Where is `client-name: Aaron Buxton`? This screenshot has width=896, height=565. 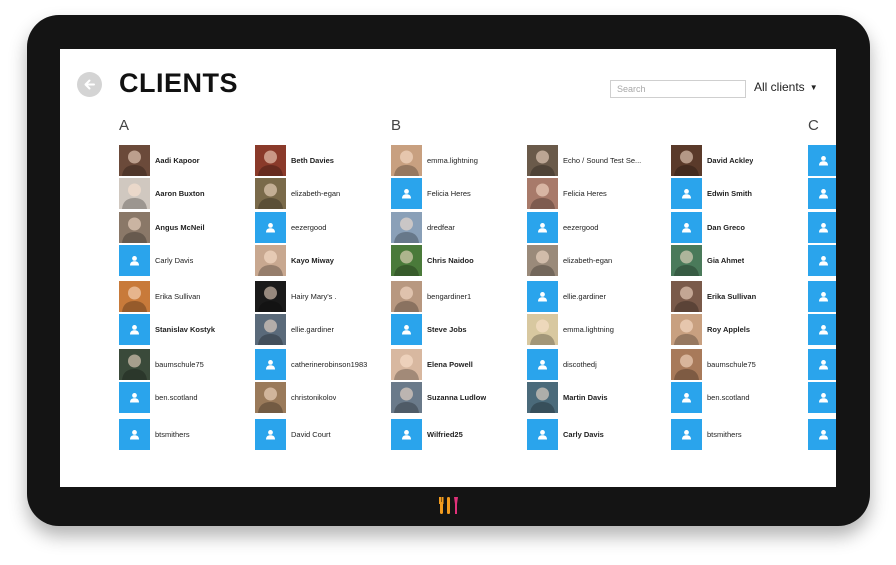
client-name: Aaron Buxton is located at coordinates (180, 193).